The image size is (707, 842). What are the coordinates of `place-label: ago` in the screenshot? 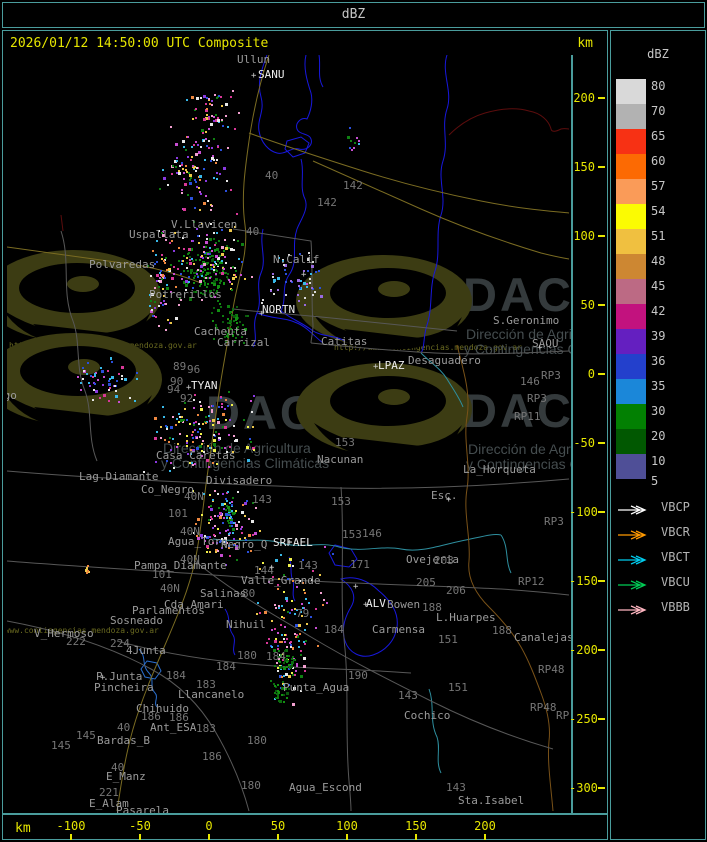 It's located at (12, 395).